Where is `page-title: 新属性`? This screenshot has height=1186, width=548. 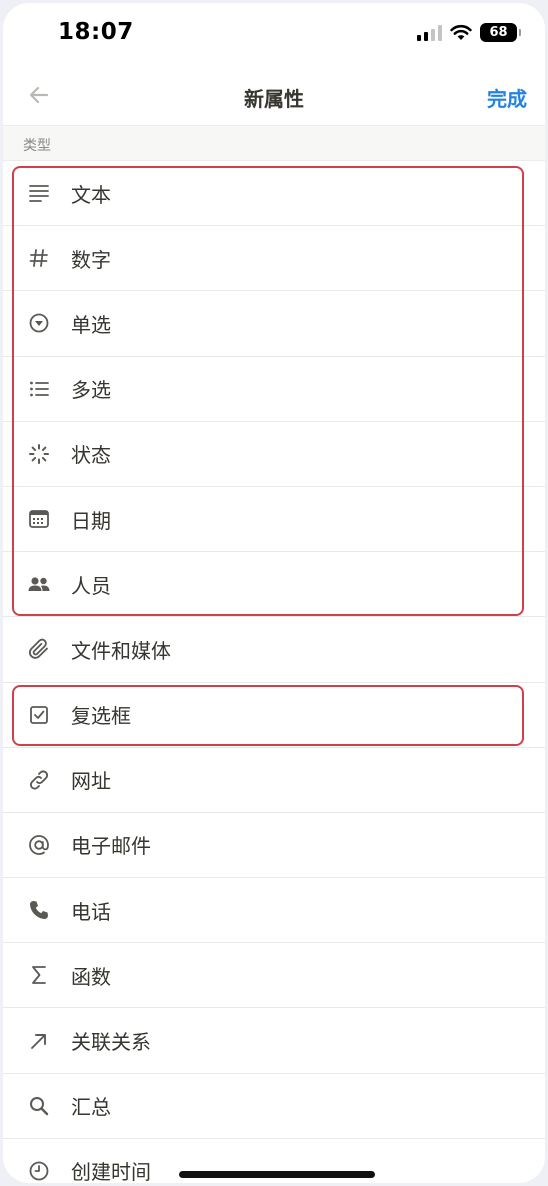
page-title: 新属性 is located at coordinates (274, 99).